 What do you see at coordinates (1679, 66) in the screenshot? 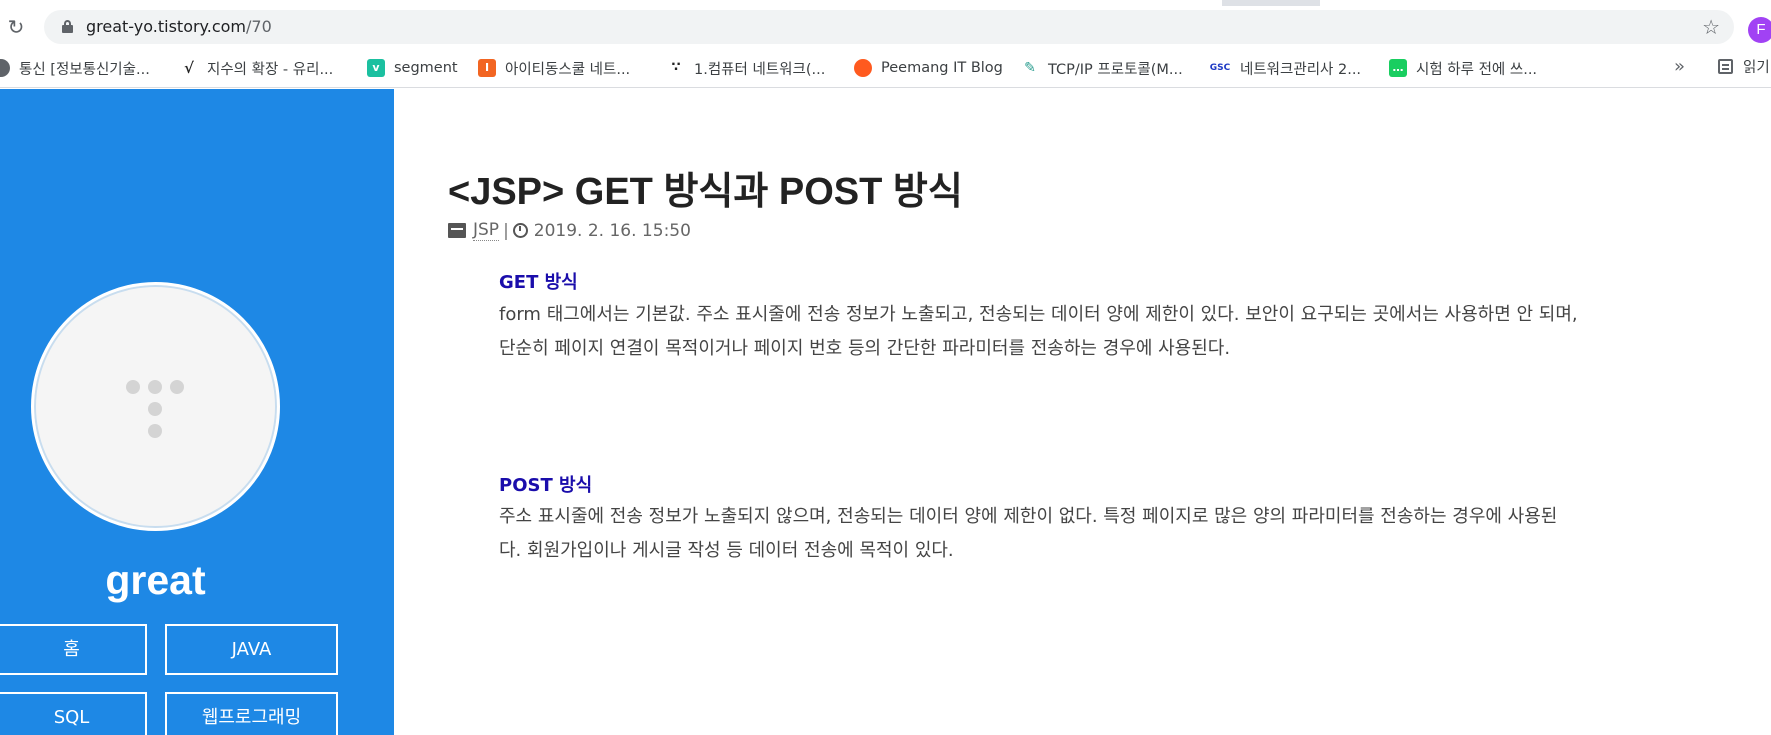
I see `bookmarks-overflow-button: »` at bounding box center [1679, 66].